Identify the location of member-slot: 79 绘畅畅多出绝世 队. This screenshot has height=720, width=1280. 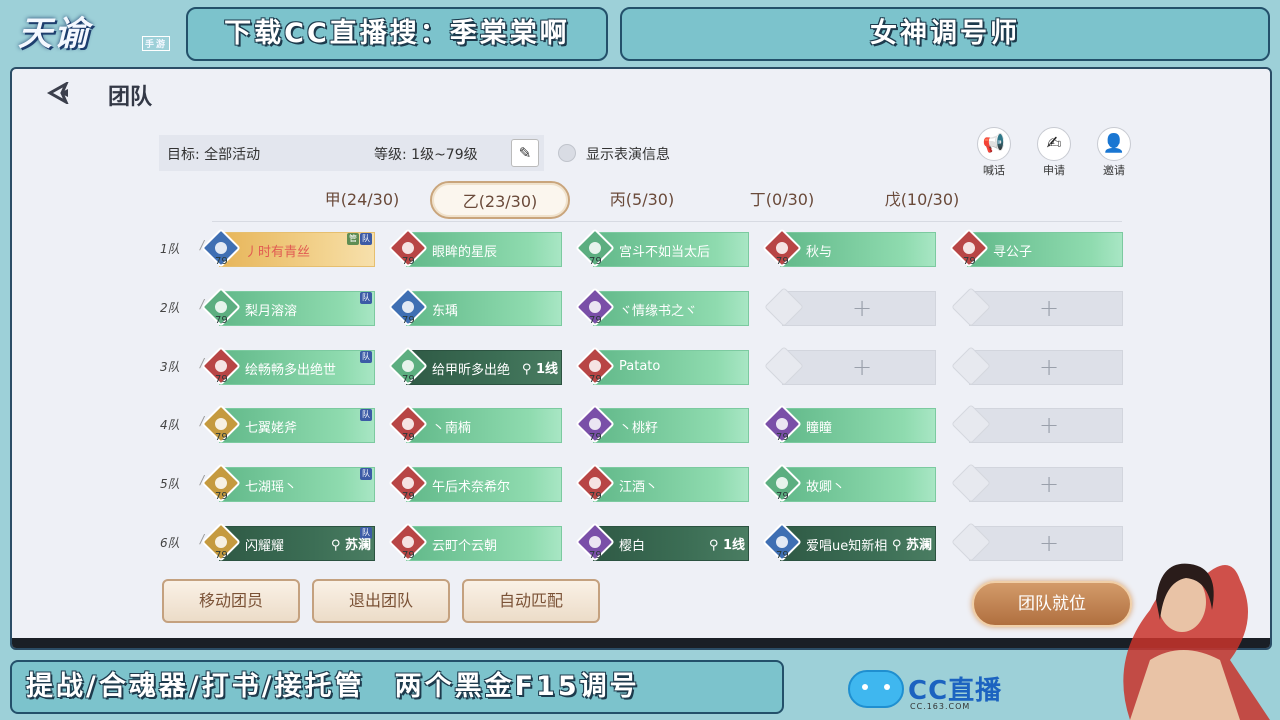
(288, 365).